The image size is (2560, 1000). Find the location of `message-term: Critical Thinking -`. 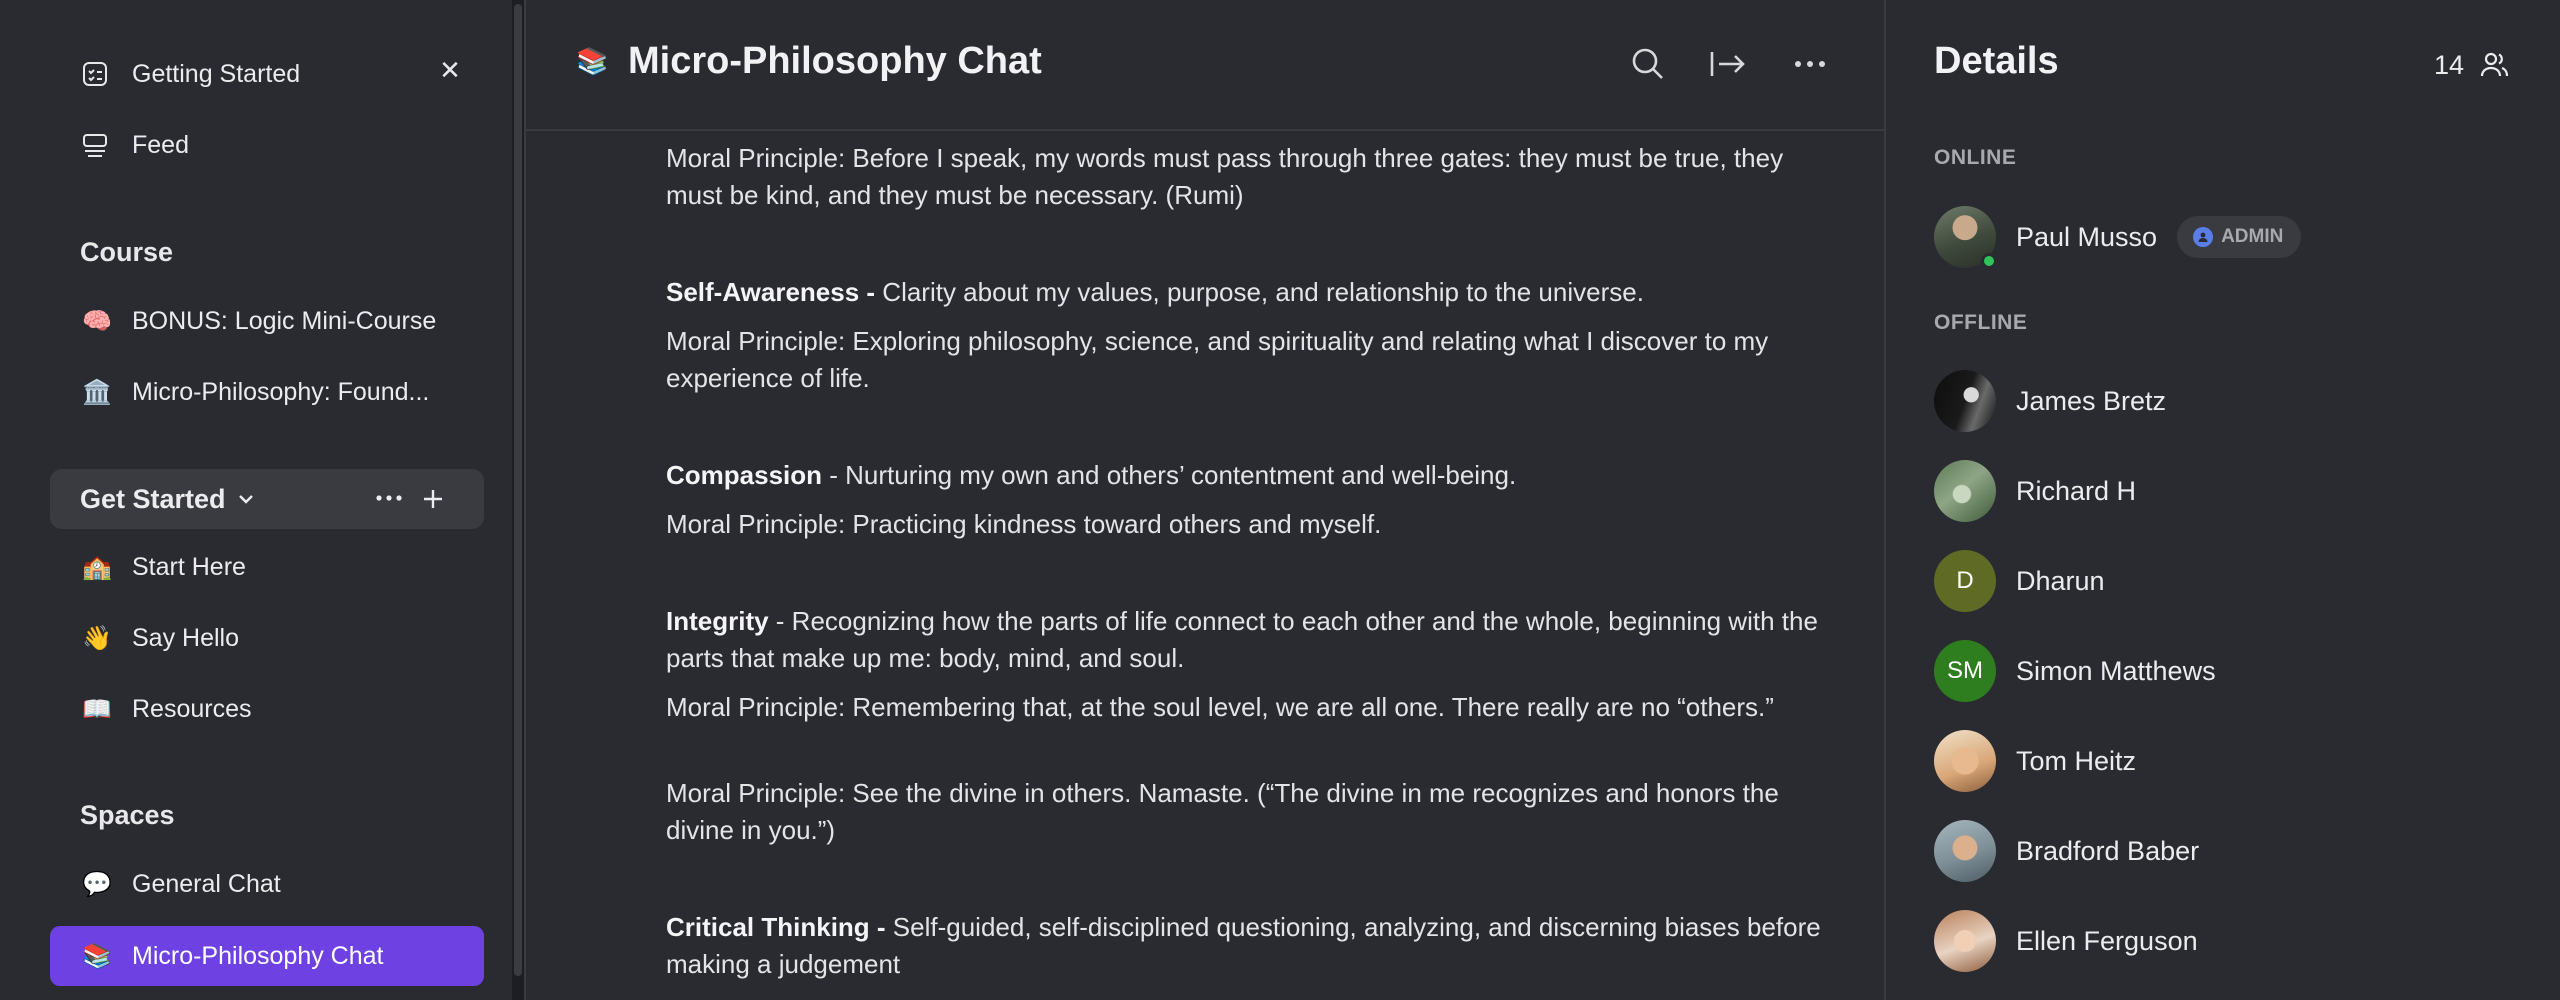

message-term: Critical Thinking - is located at coordinates (776, 927).